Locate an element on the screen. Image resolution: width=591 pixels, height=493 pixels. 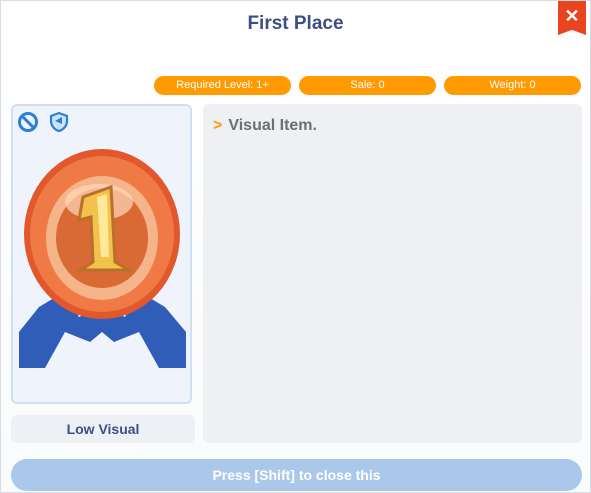
shield-icon is located at coordinates (59, 122).